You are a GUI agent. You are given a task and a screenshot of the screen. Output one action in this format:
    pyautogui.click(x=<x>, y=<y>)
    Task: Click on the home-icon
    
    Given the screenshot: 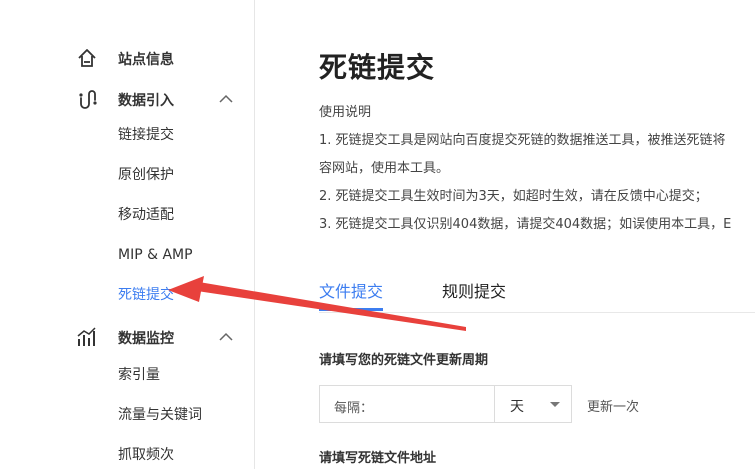 What is the action you would take?
    pyautogui.click(x=87, y=58)
    